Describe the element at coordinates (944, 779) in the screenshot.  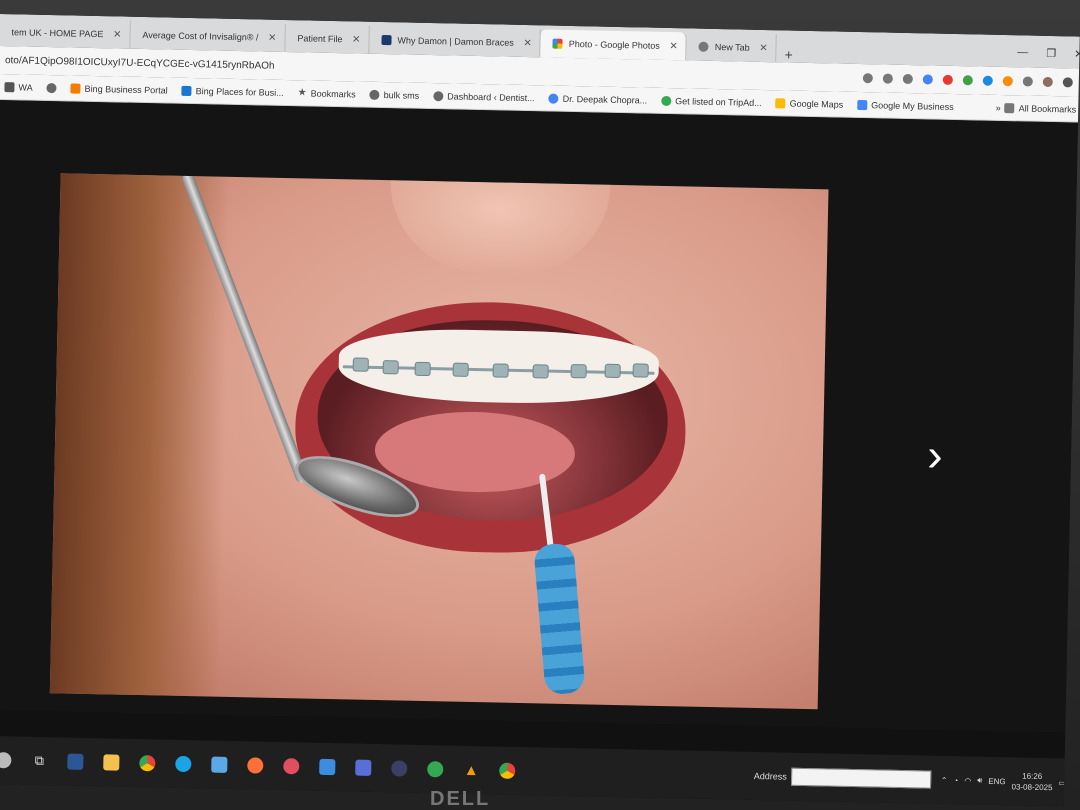
I see `chevron-up-icon: ⌃` at that location.